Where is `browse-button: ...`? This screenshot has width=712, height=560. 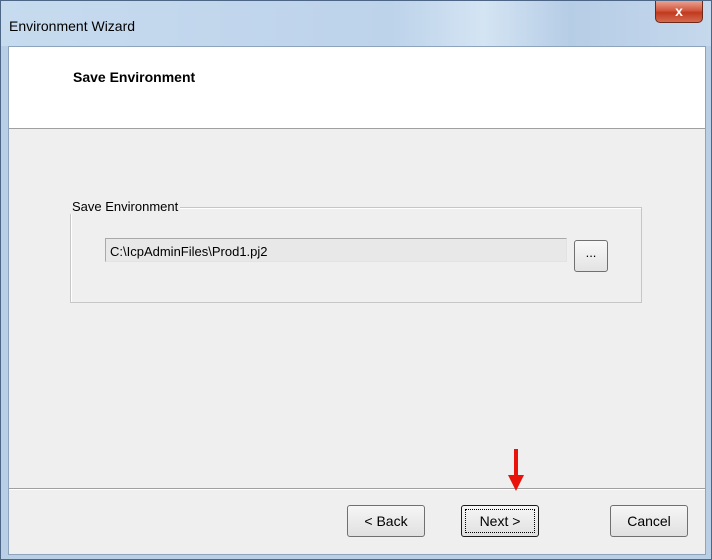
browse-button: ... is located at coordinates (591, 256).